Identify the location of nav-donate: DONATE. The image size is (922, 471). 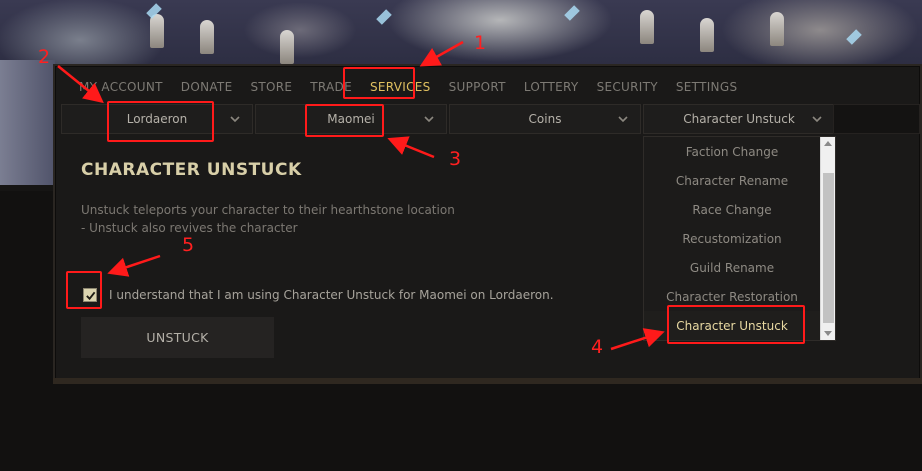
(207, 87).